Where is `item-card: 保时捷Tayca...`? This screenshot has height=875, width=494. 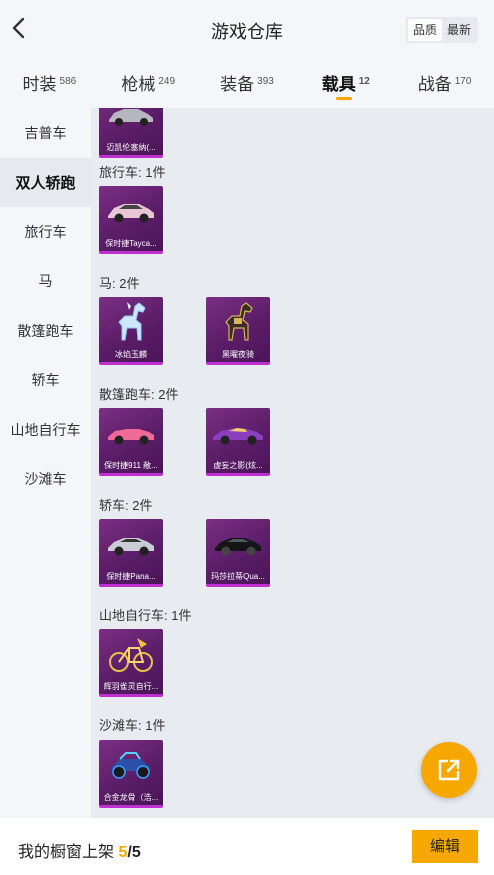 item-card: 保时捷Tayca... is located at coordinates (131, 220).